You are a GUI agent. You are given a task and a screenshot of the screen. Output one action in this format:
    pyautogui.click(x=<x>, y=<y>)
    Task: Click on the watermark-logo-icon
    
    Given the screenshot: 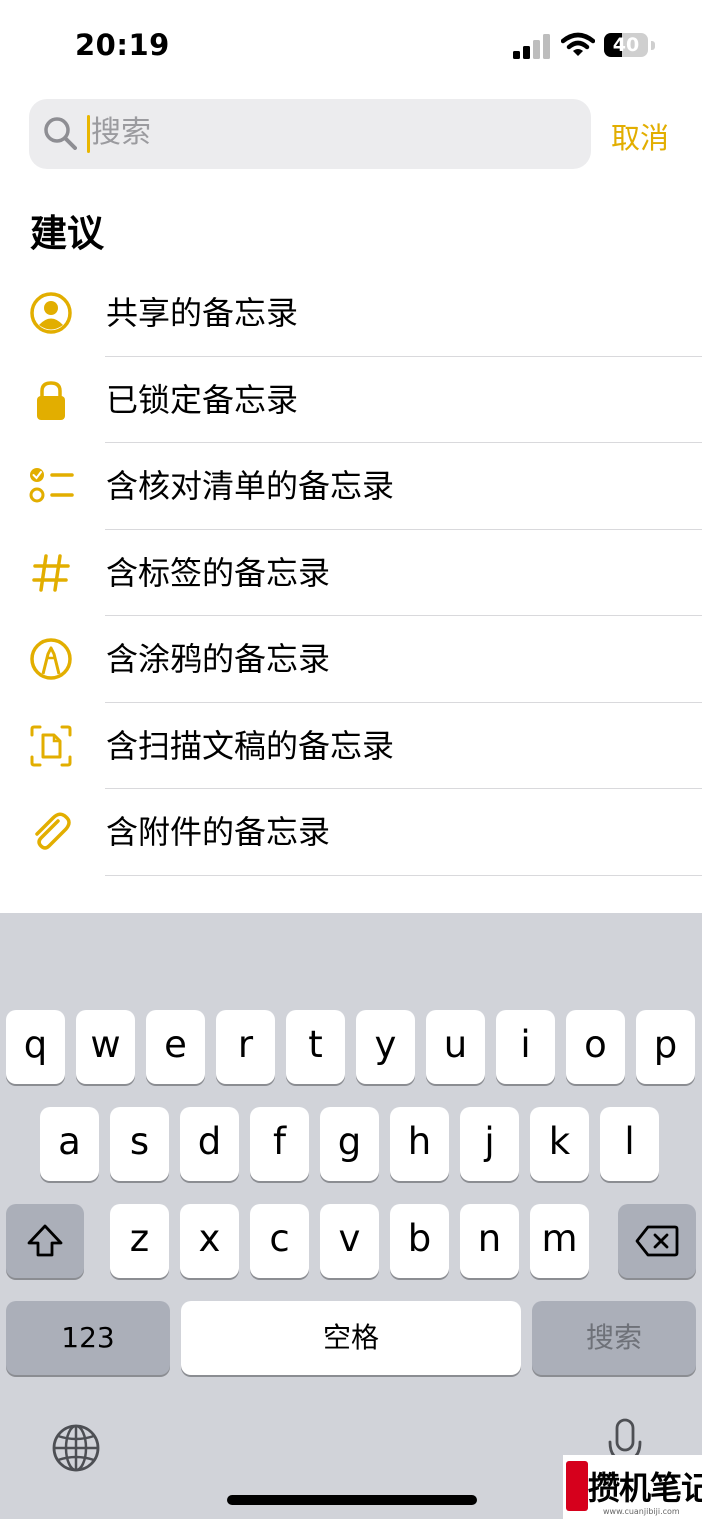 What is the action you would take?
    pyautogui.click(x=577, y=1486)
    